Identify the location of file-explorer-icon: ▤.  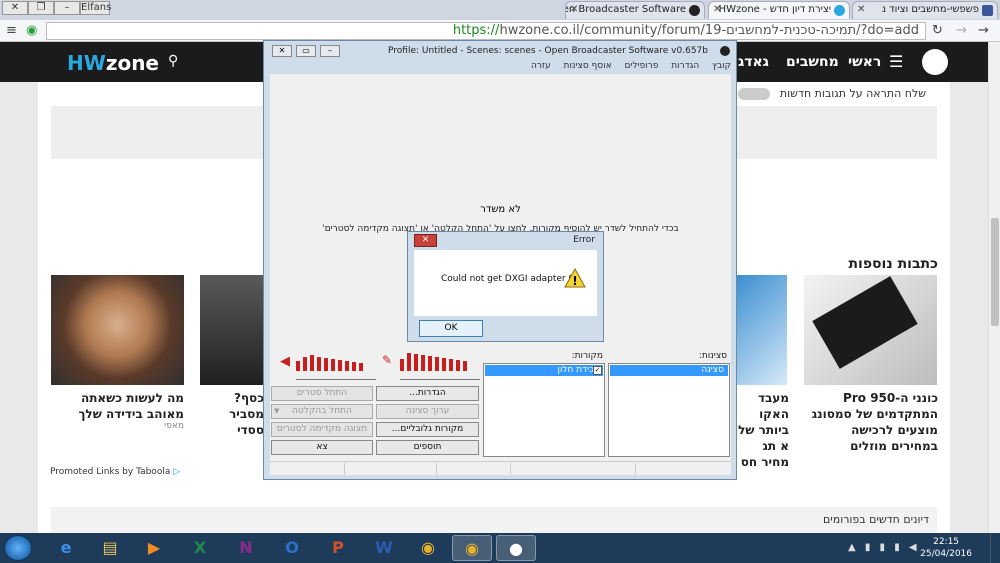
(110, 548).